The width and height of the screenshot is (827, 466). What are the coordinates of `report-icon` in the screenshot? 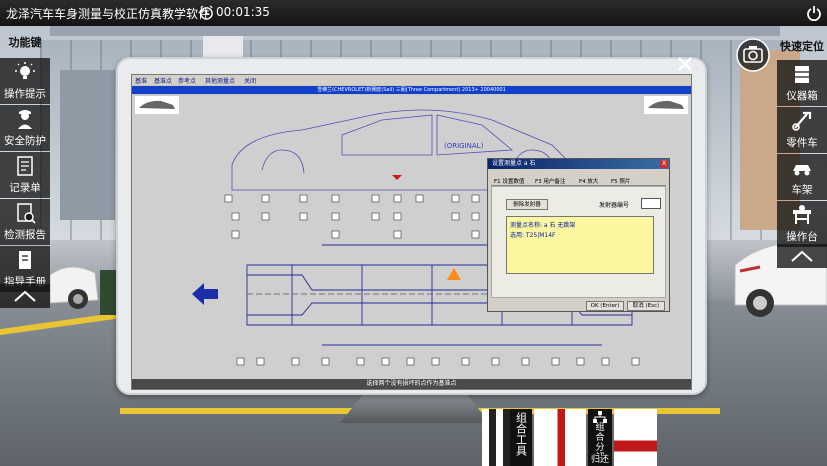 It's located at (26, 213).